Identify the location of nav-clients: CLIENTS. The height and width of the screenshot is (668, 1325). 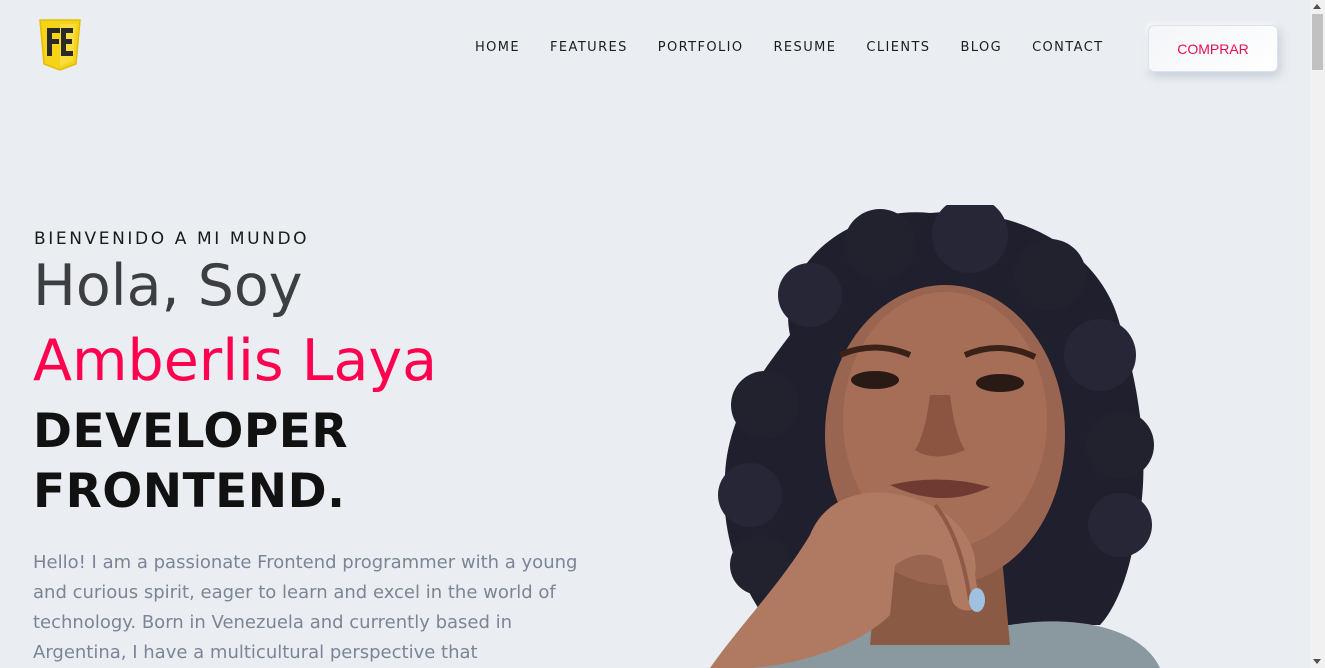
(898, 47).